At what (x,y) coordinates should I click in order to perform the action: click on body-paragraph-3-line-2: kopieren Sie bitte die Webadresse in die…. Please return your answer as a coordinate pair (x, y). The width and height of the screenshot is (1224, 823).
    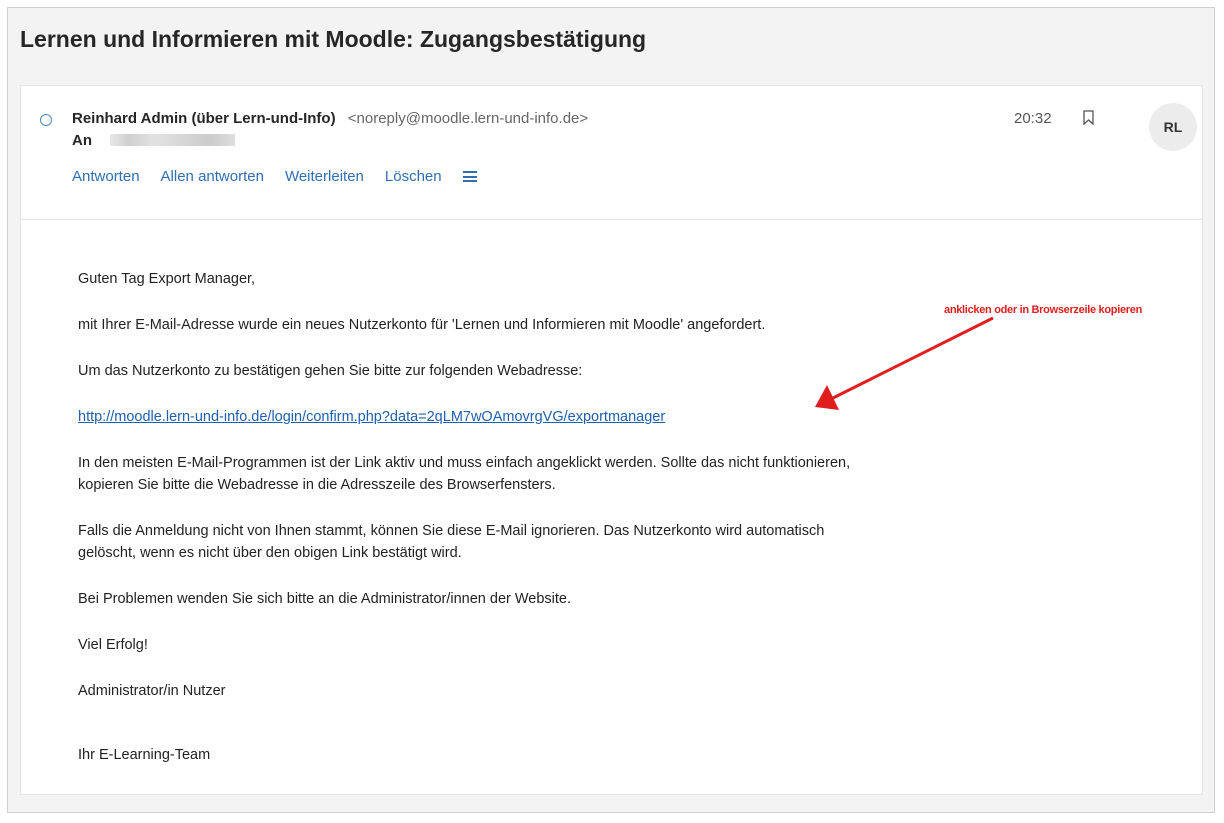
    Looking at the image, I should click on (317, 485).